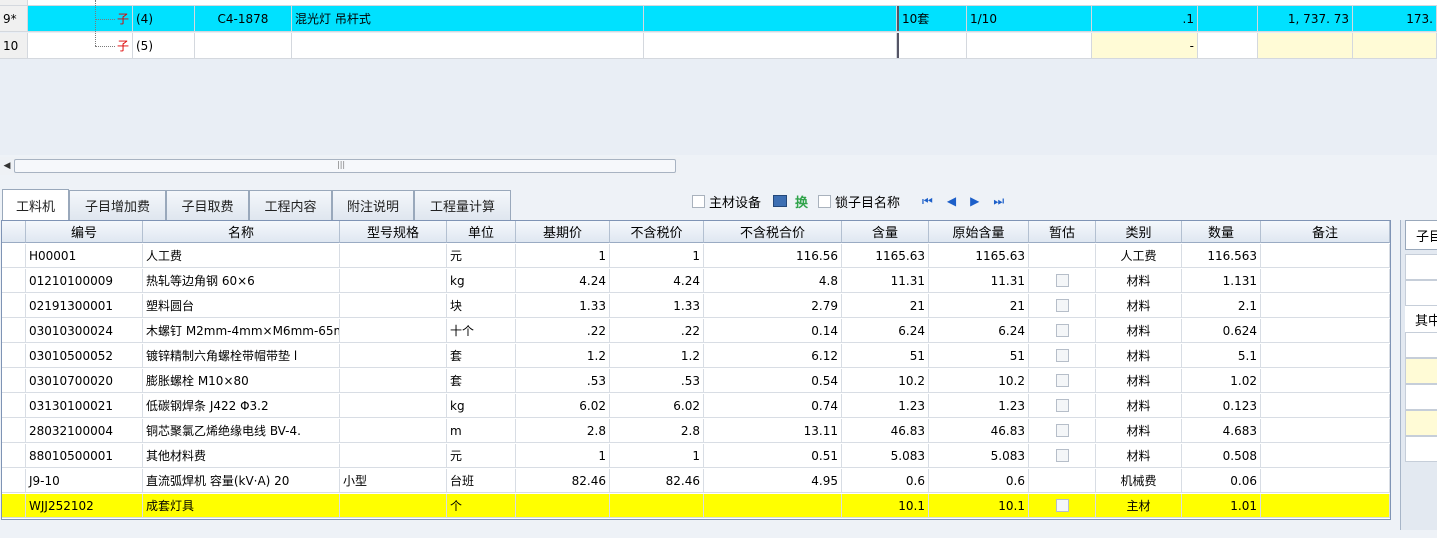  Describe the element at coordinates (241, 355) in the screenshot. I see `cell-name: 镀锌精制六角螺栓带帽带垫 l` at that location.